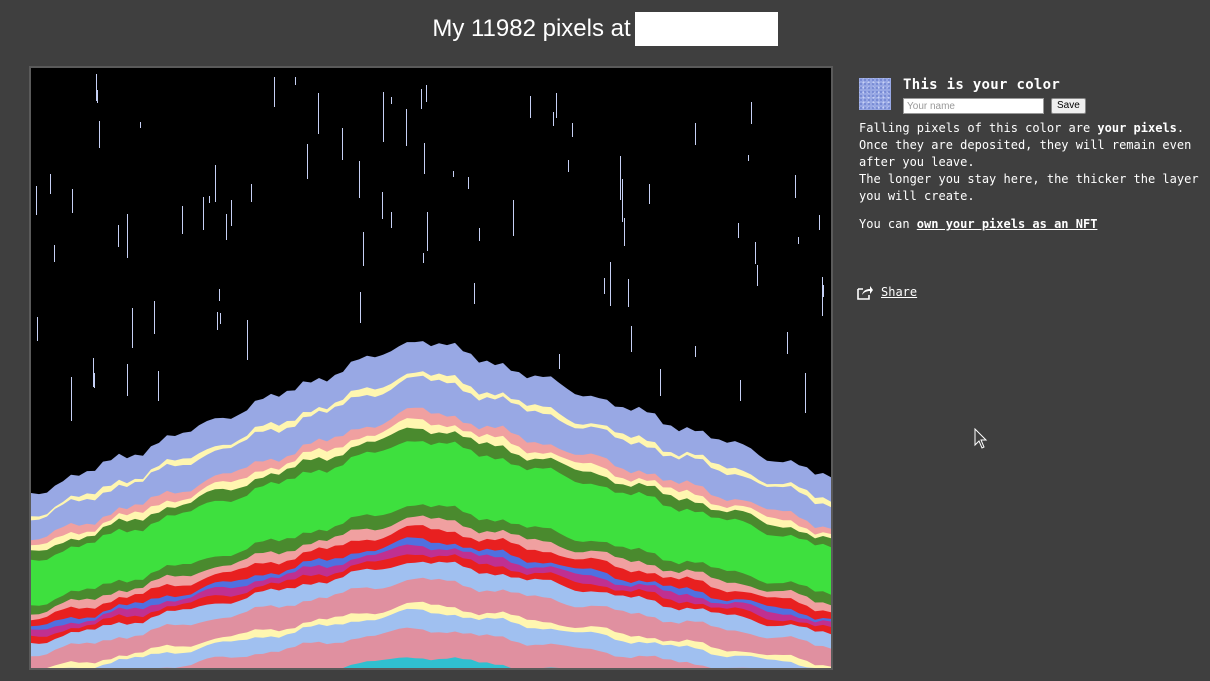  What do you see at coordinates (1068, 106) in the screenshot?
I see `save-button: Save` at bounding box center [1068, 106].